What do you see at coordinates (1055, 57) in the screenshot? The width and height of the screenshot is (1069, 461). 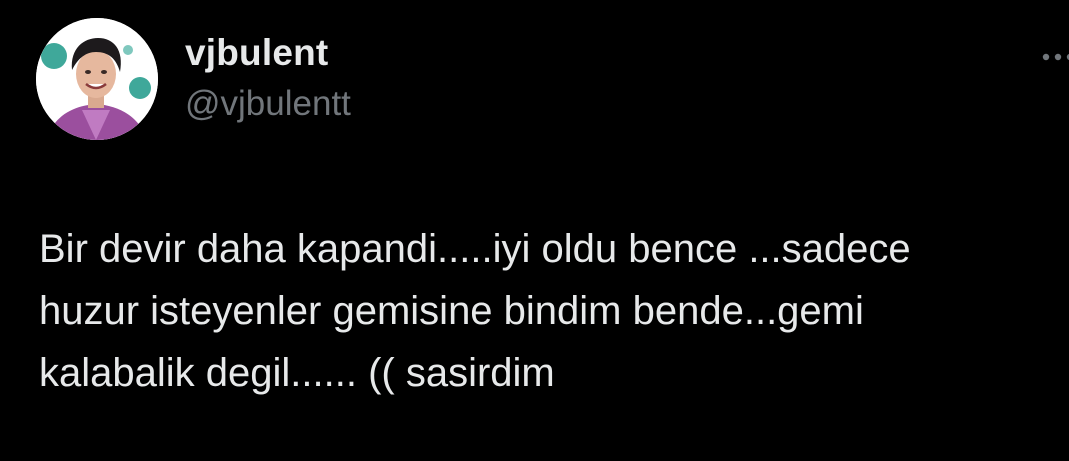 I see `more-options-icon` at bounding box center [1055, 57].